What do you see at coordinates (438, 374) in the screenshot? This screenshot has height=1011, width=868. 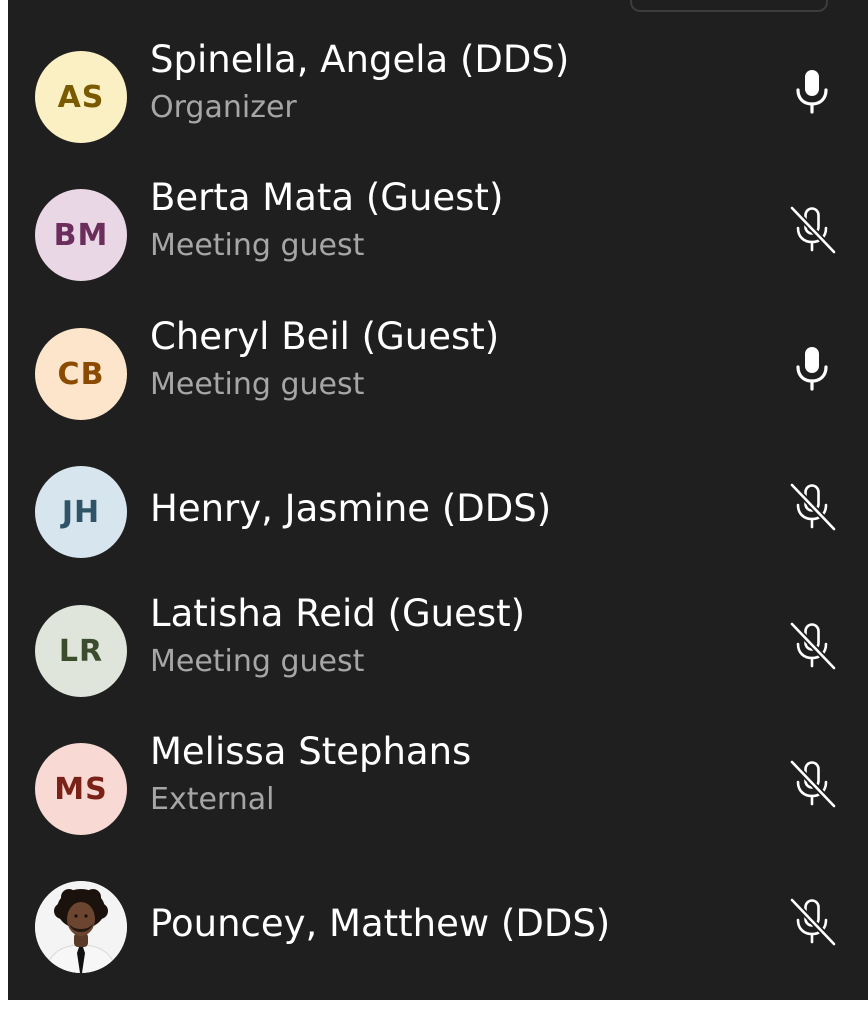 I see `participant-row: CB Cheryl Beil (Guest) Meeting guest` at bounding box center [438, 374].